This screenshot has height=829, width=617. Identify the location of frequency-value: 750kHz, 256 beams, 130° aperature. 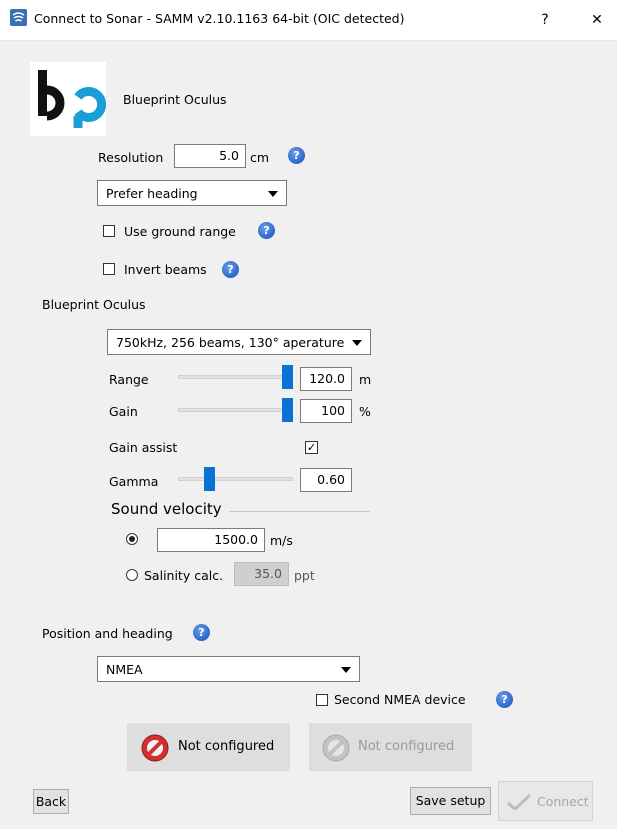
(230, 342).